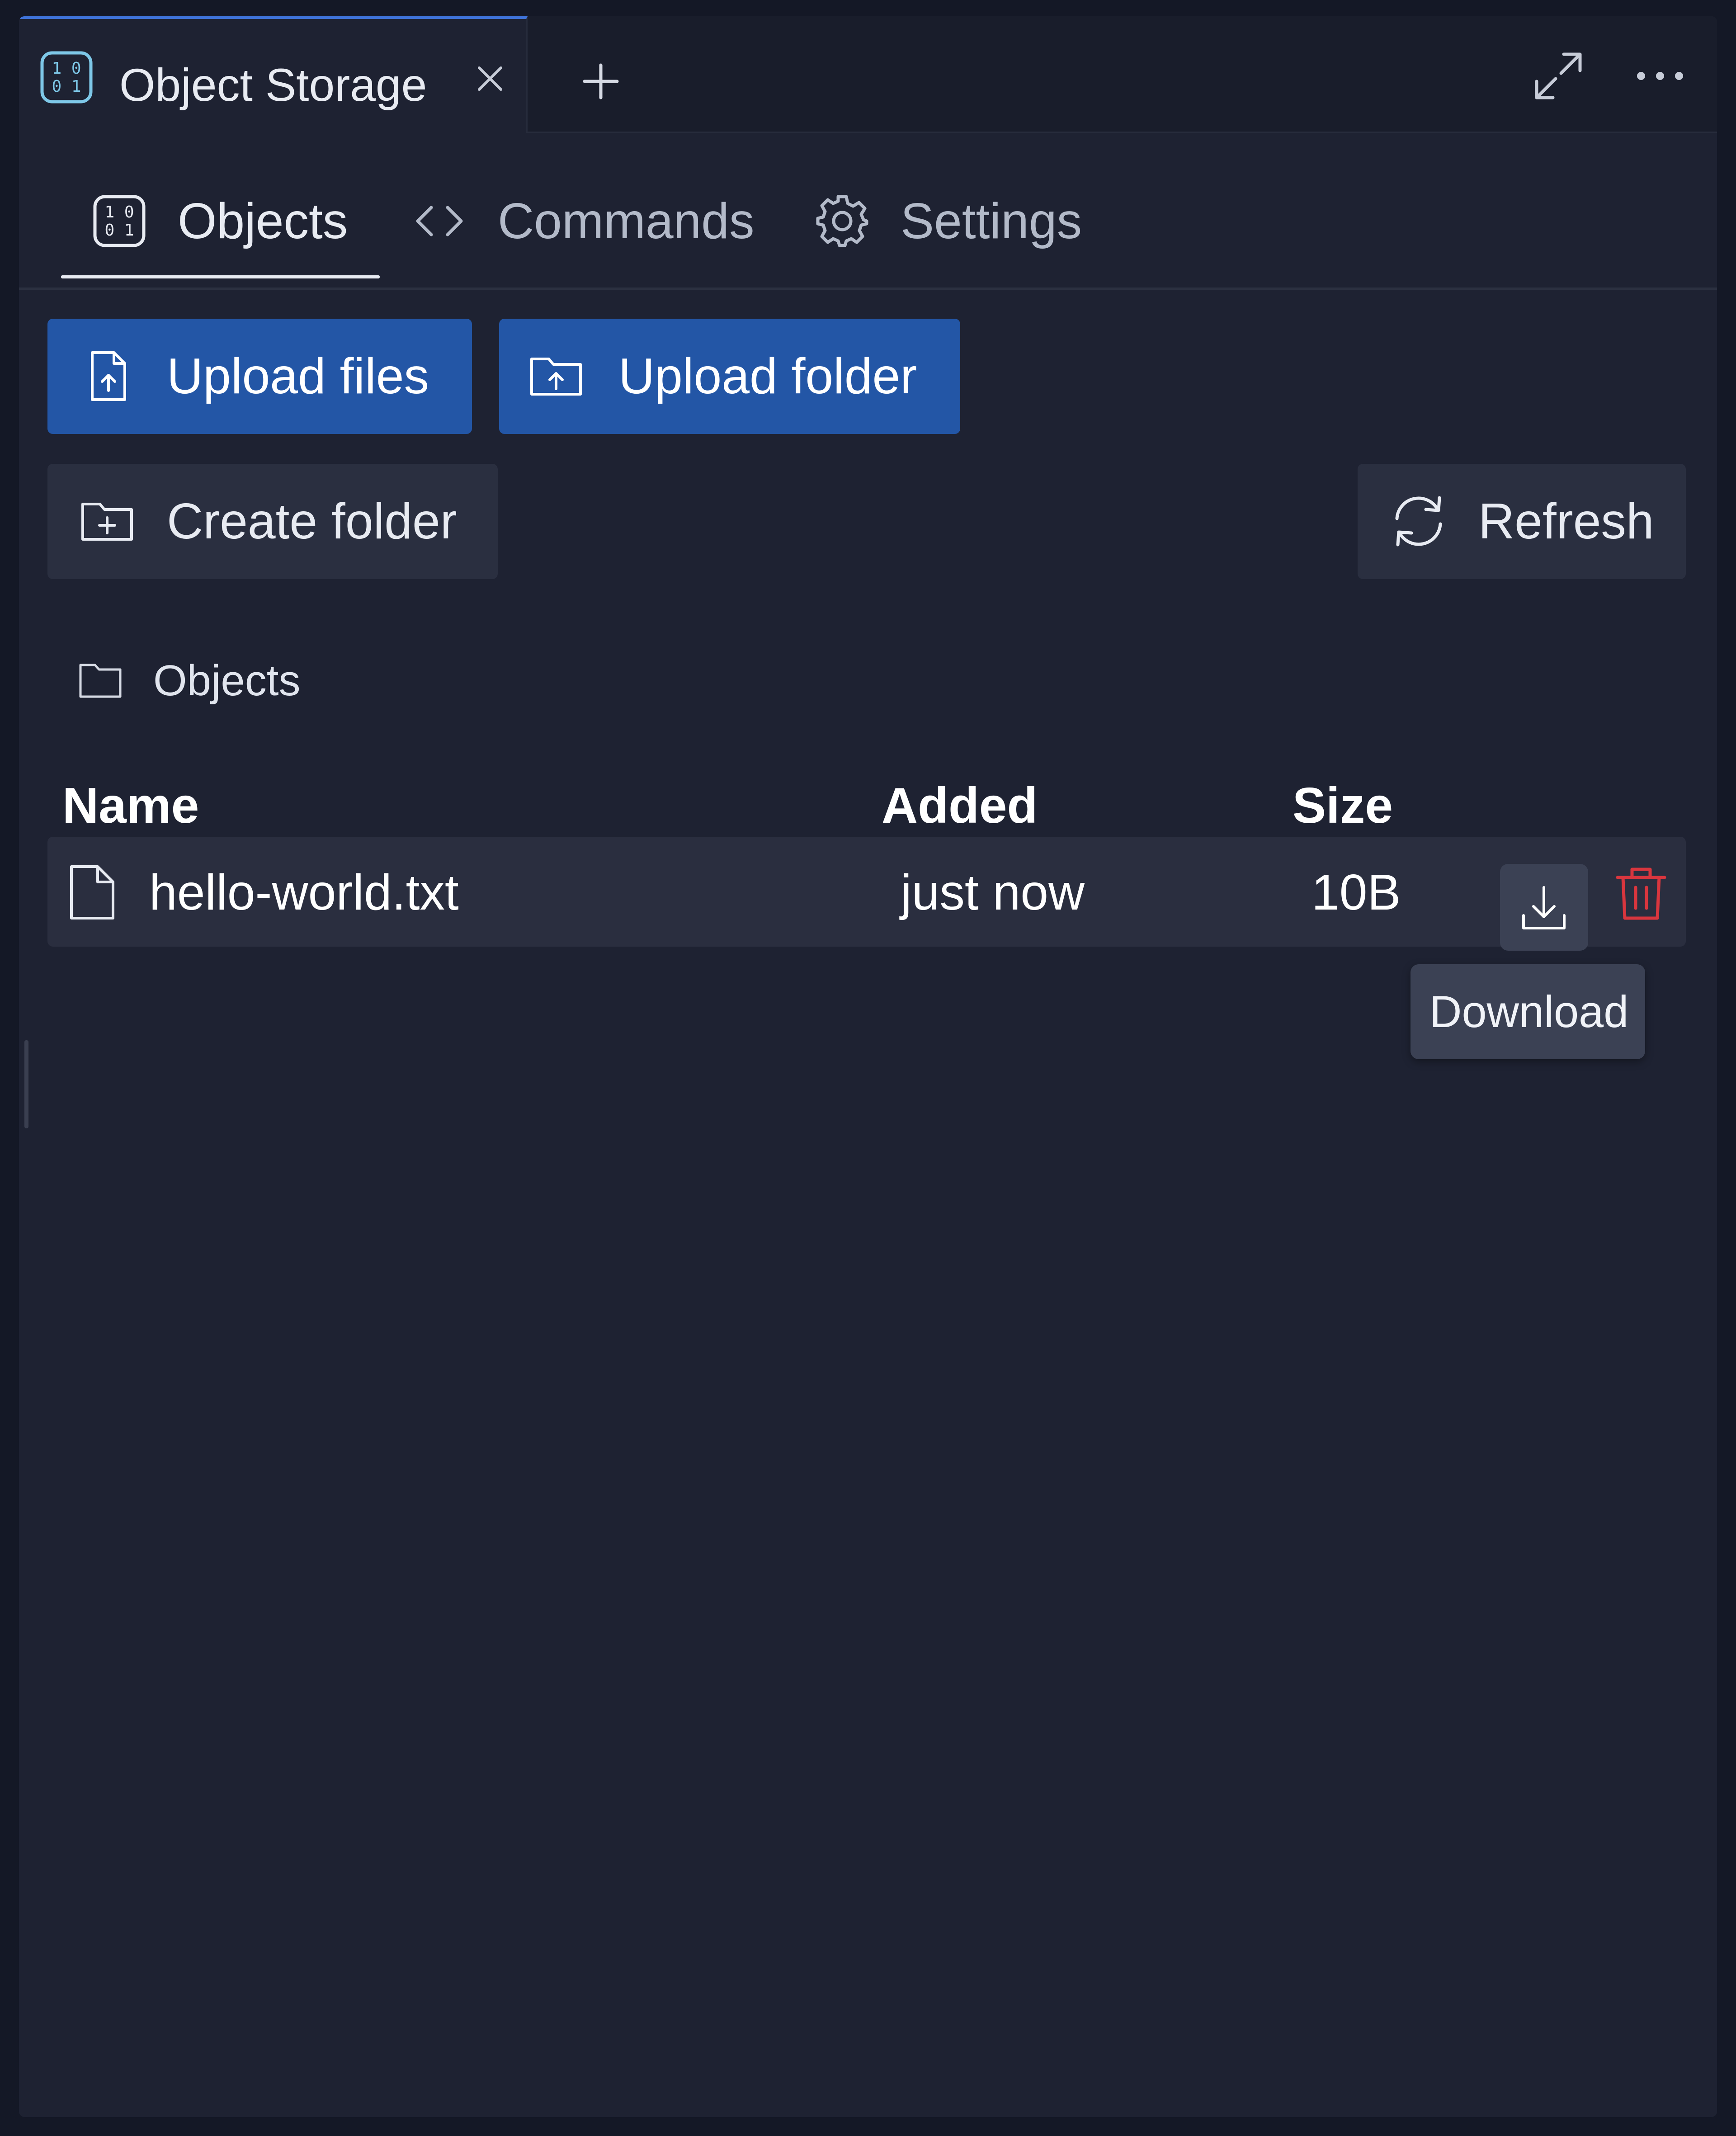 The image size is (1736, 2136). Describe the element at coordinates (273, 85) in the screenshot. I see `tab-title: Object Storage` at that location.